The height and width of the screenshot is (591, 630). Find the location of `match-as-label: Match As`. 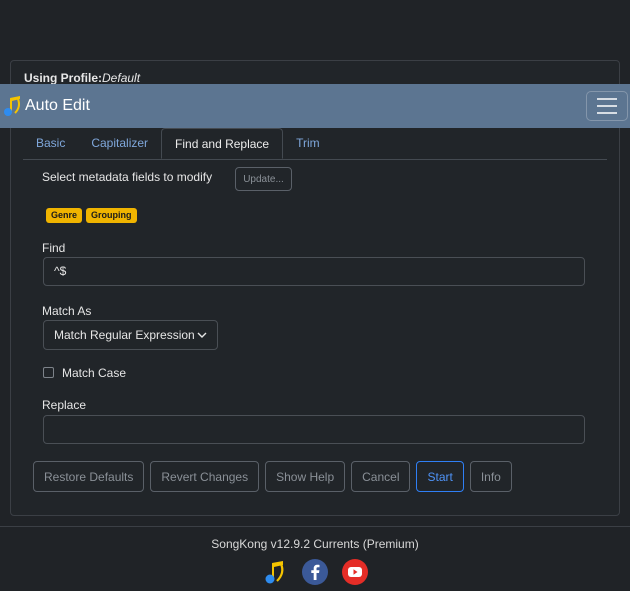

match-as-label: Match As is located at coordinates (67, 311).